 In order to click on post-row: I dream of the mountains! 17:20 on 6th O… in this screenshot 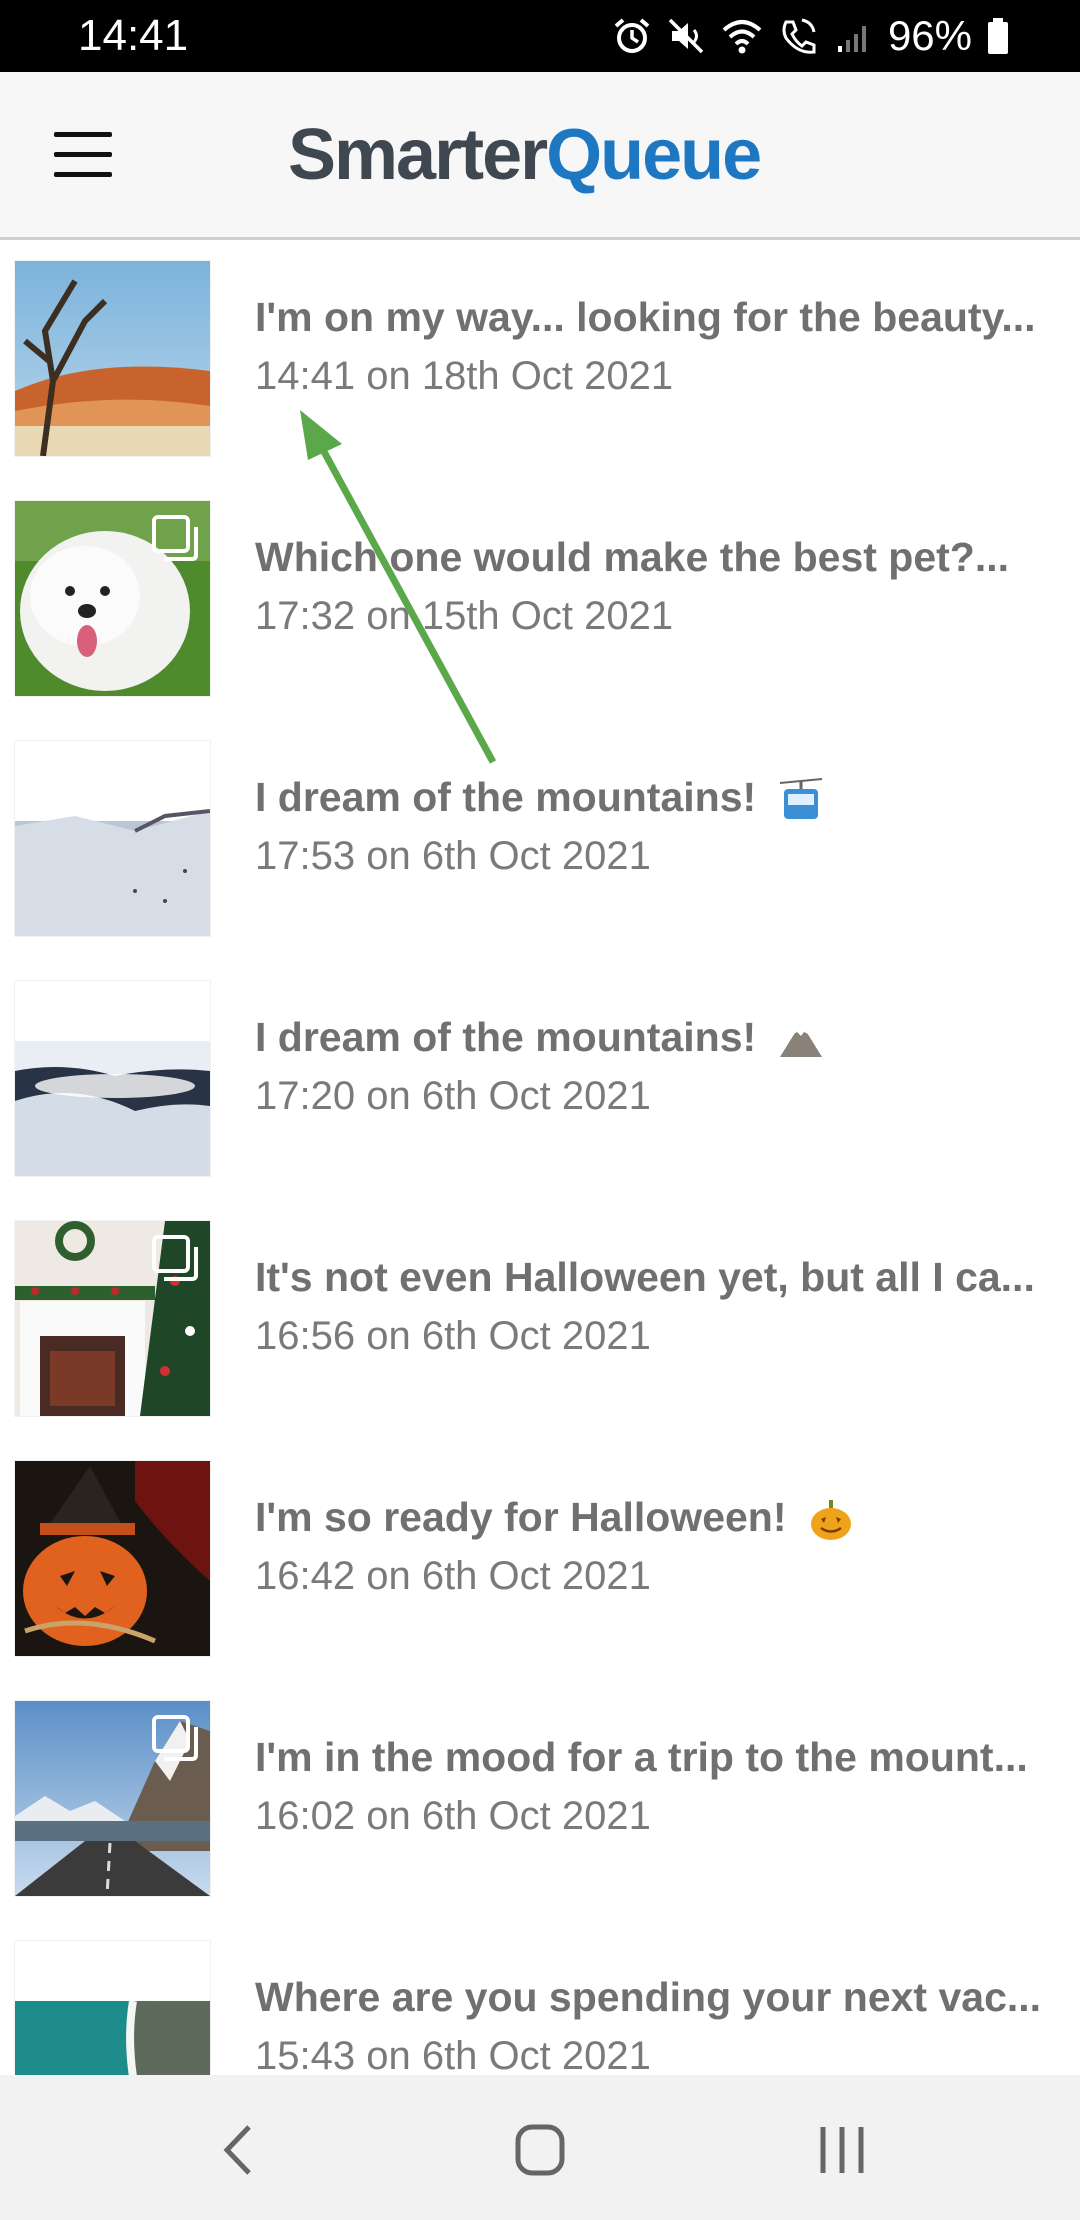, I will do `click(540, 1080)`.